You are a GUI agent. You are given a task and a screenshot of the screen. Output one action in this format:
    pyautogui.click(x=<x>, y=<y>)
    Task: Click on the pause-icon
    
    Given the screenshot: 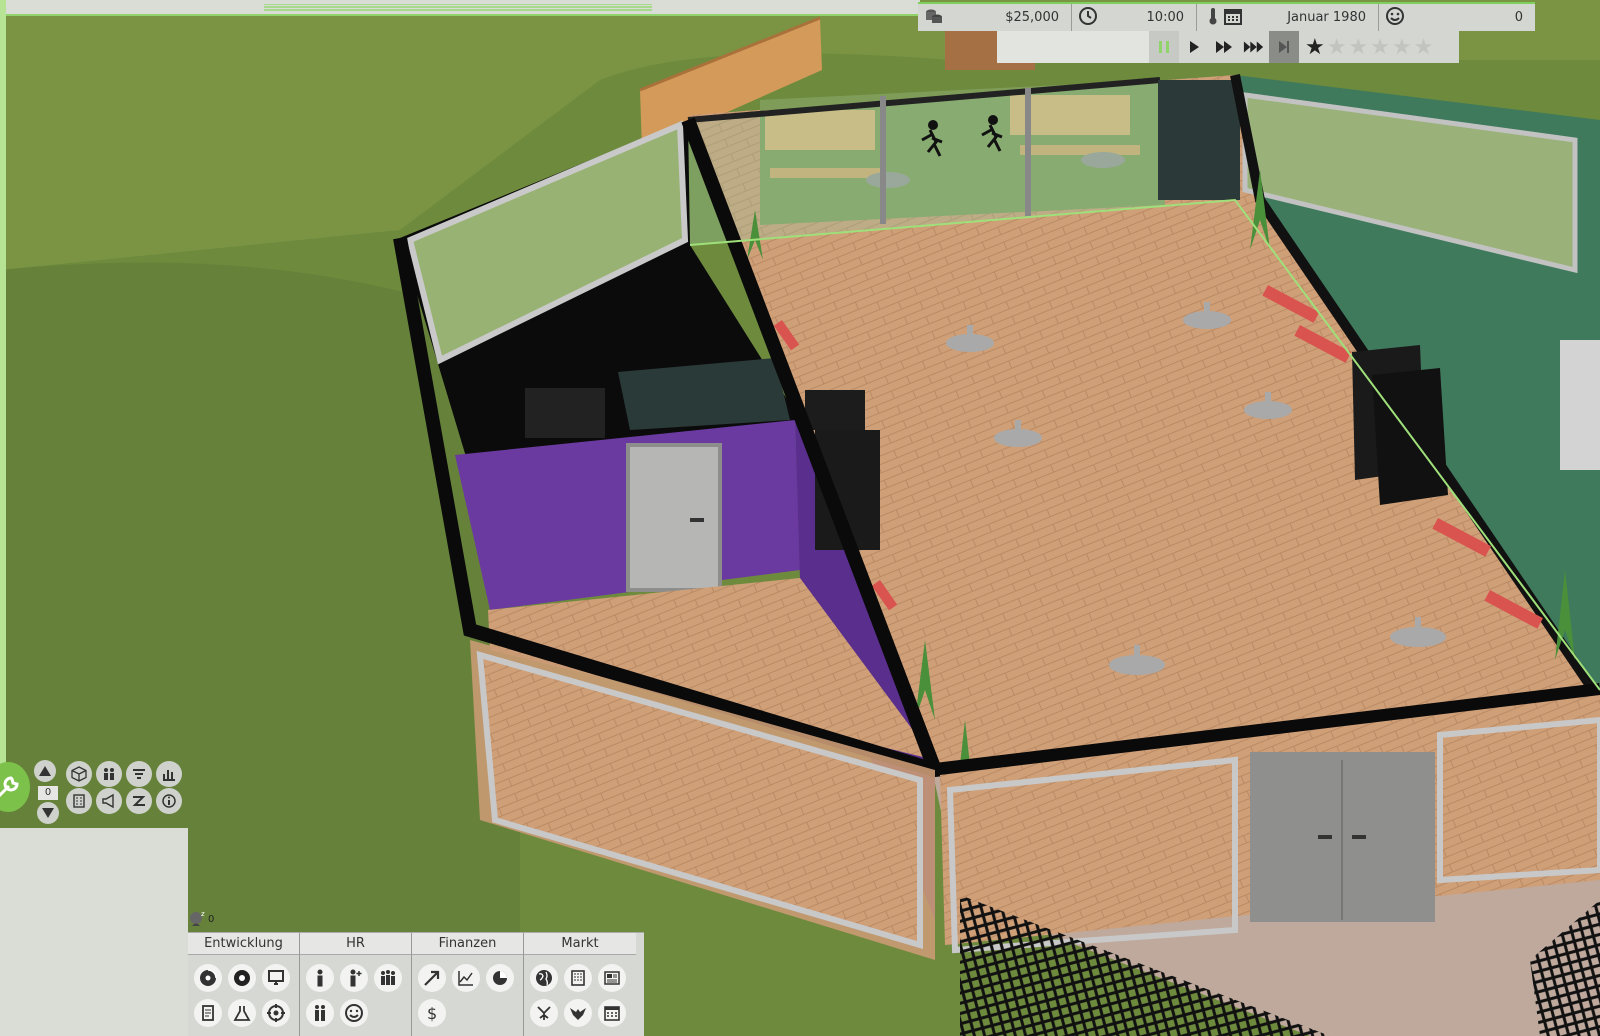 What is the action you would take?
    pyautogui.click(x=1164, y=47)
    